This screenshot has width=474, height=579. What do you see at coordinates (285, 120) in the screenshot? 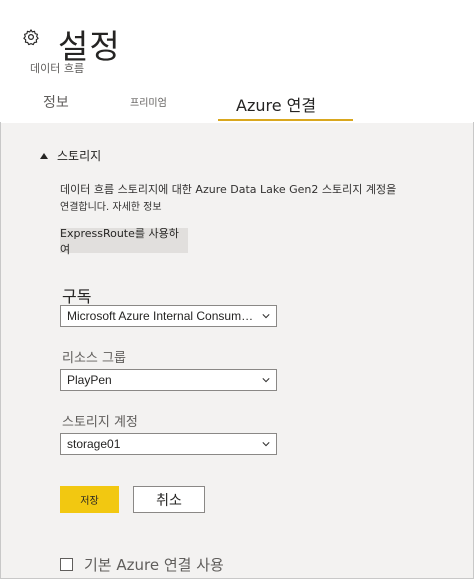
I see `selected-tab-indicator` at bounding box center [285, 120].